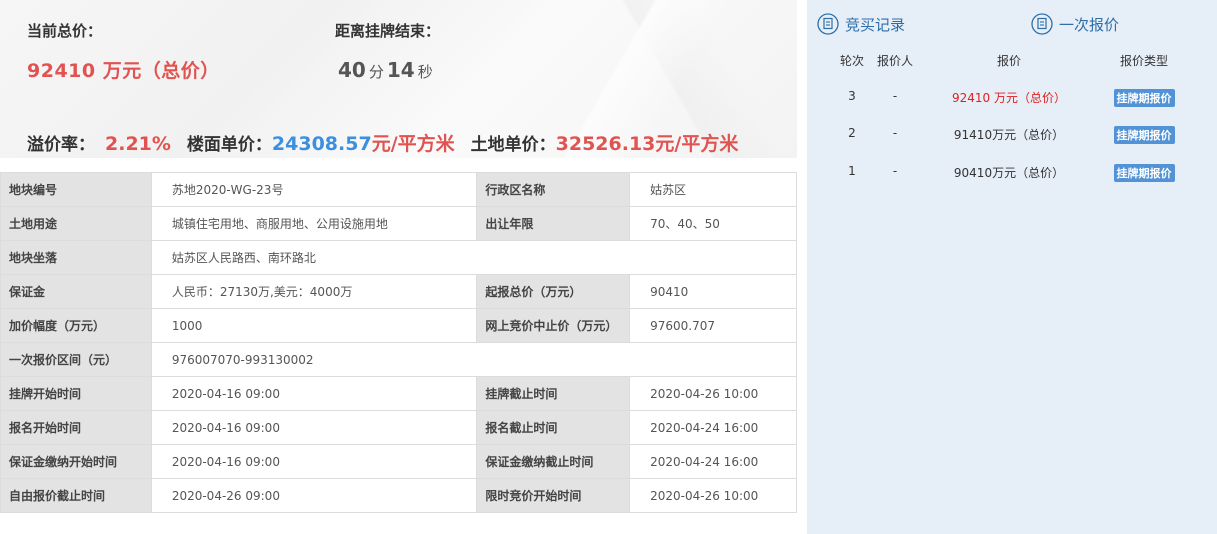 The height and width of the screenshot is (534, 1217). What do you see at coordinates (828, 24) in the screenshot?
I see `record-icon` at bounding box center [828, 24].